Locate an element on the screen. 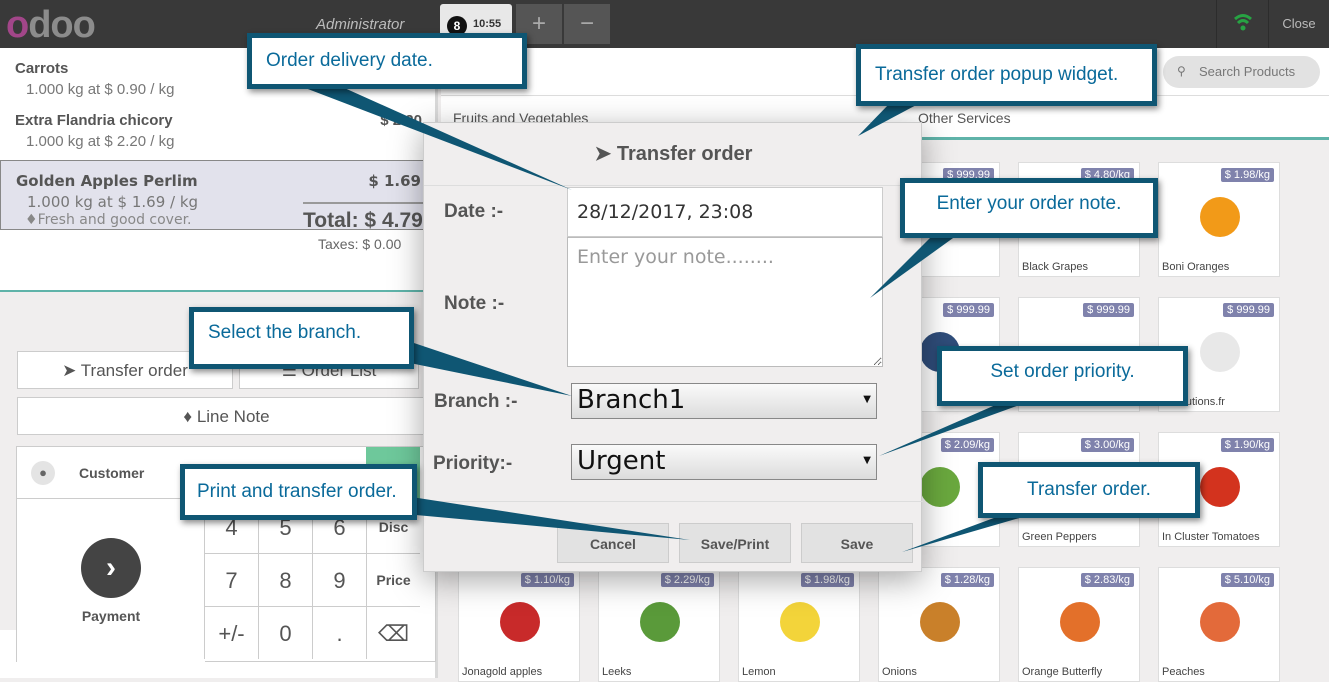 The height and width of the screenshot is (682, 1329). pointer-order-note is located at coordinates (915, 265).